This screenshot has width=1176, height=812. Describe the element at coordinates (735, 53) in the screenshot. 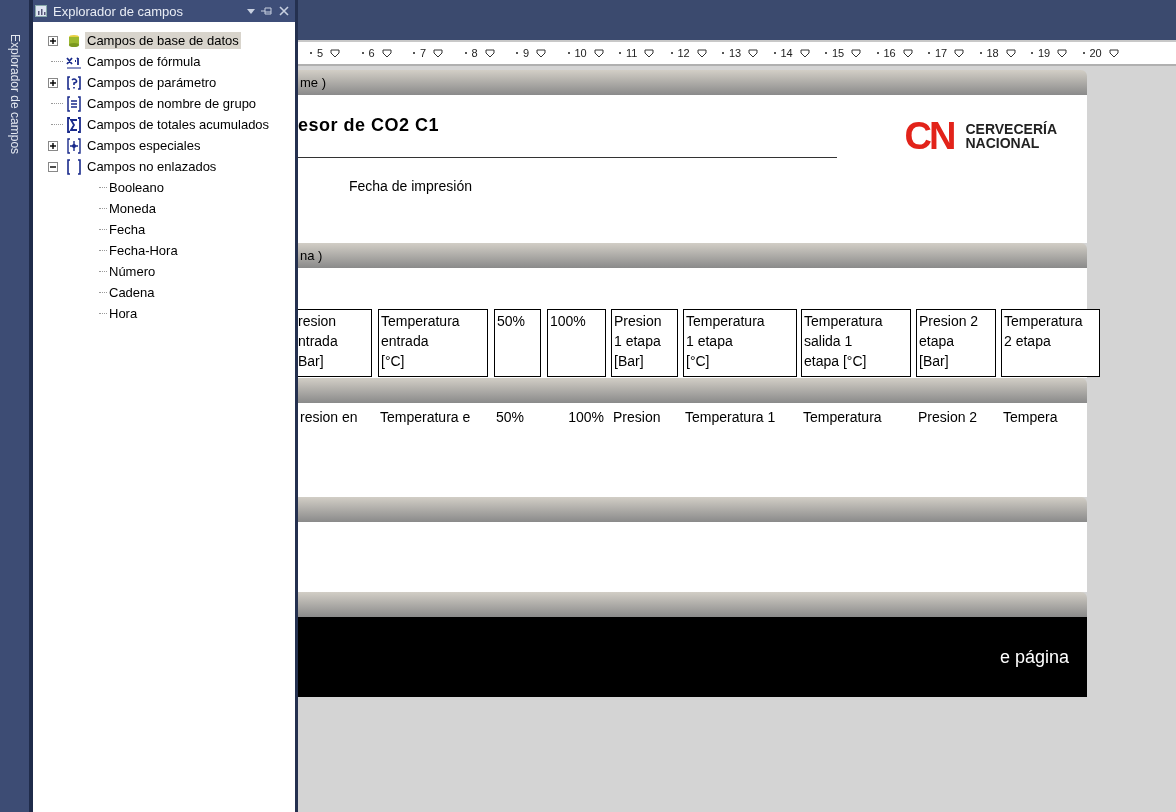

I see `ruler-number: 13` at that location.